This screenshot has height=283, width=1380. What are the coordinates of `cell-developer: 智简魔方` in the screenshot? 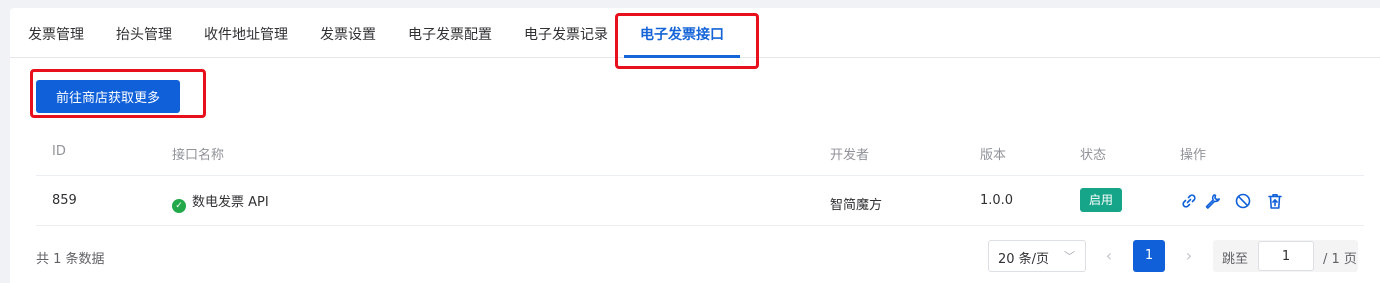 It's located at (856, 205).